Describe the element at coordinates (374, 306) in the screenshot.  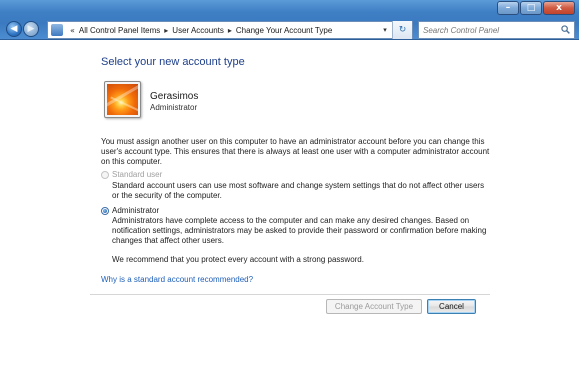
I see `change-account-type-button: Change Account Type` at that location.